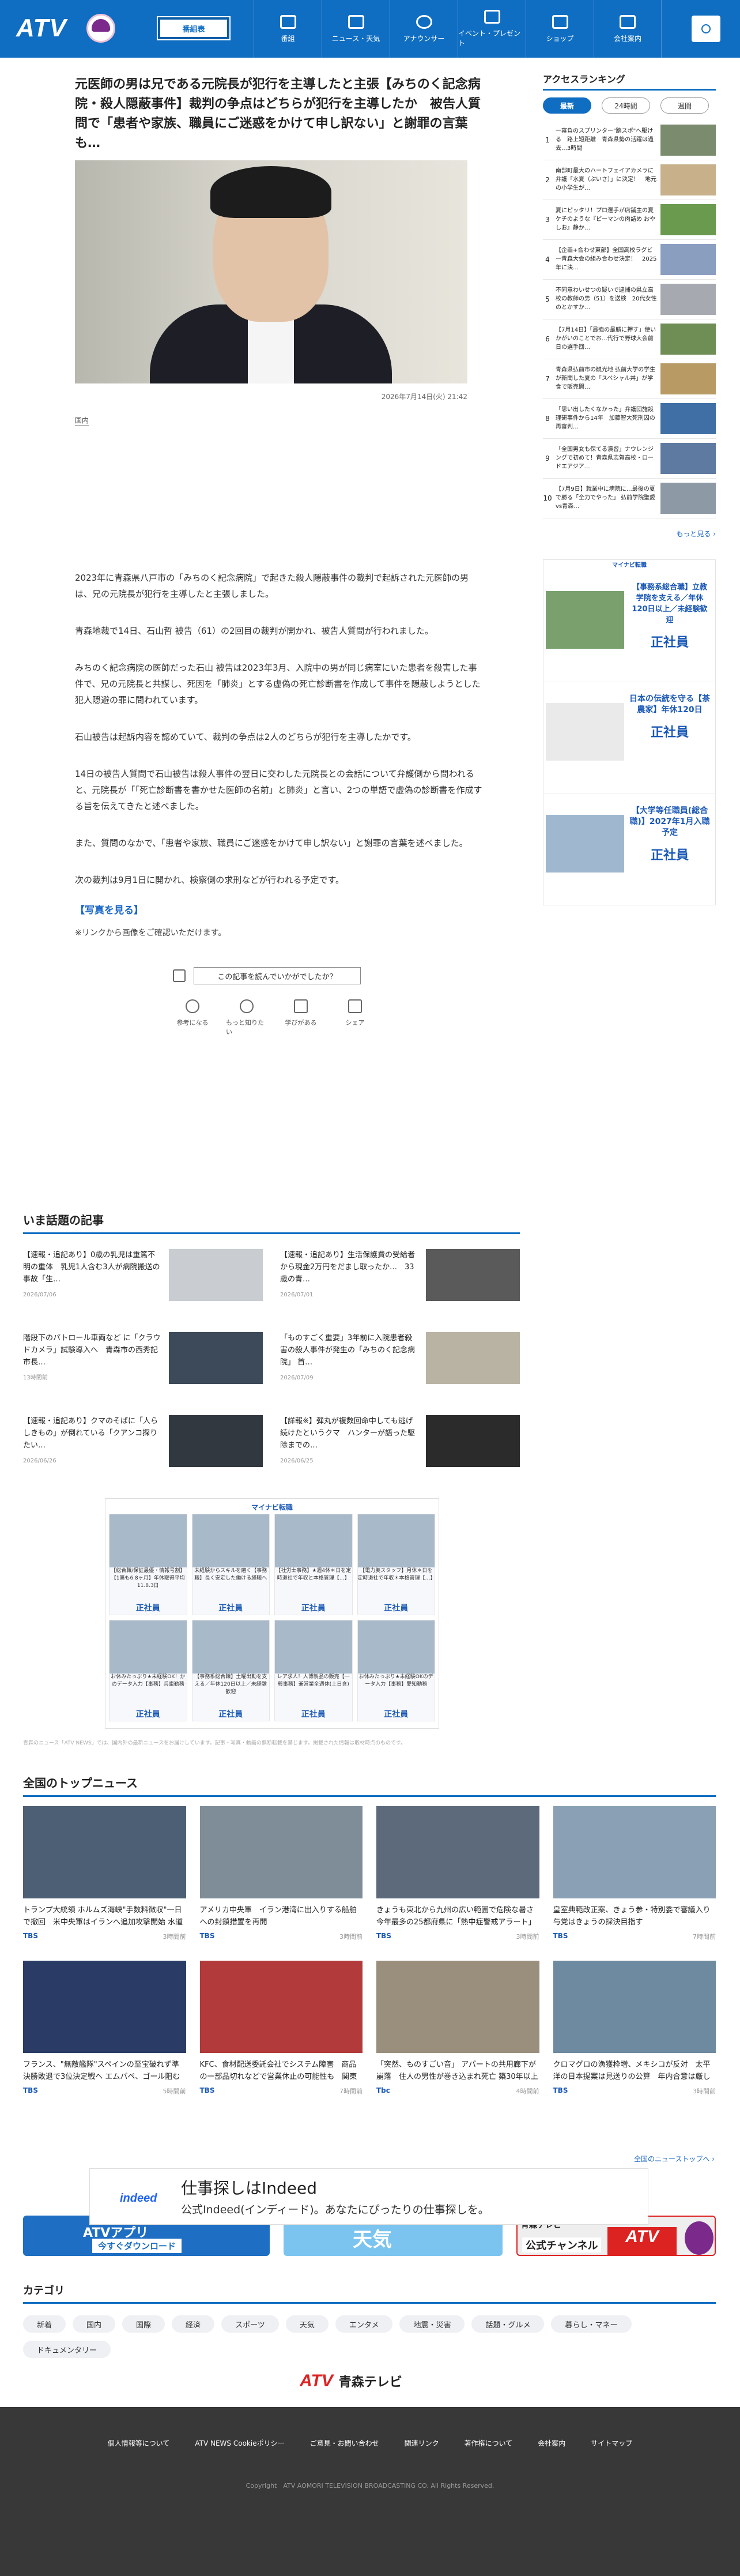  I want to click on ad-card: 【事務系総合職】立教学院を支える／年休120日以上／未経験歓迎 正社員, so click(629, 626).